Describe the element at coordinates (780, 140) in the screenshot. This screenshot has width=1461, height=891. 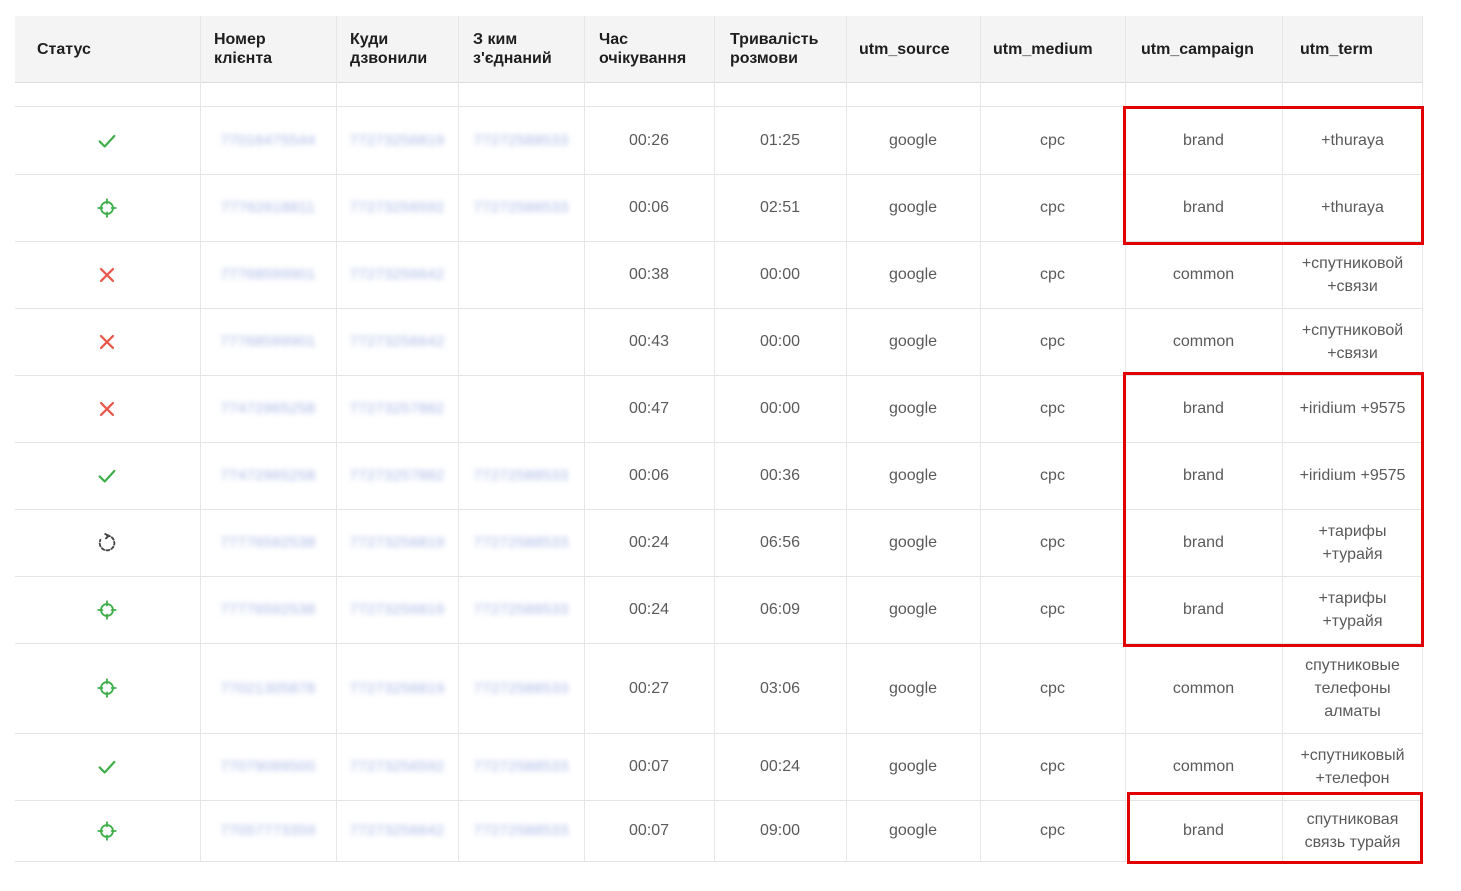
I see `cell-text: 01:25` at that location.